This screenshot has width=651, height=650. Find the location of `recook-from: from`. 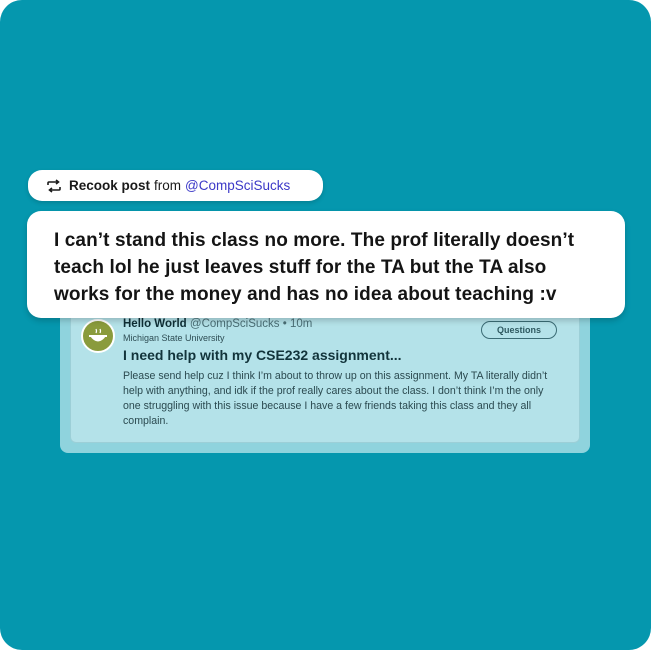

recook-from: from is located at coordinates (168, 185).